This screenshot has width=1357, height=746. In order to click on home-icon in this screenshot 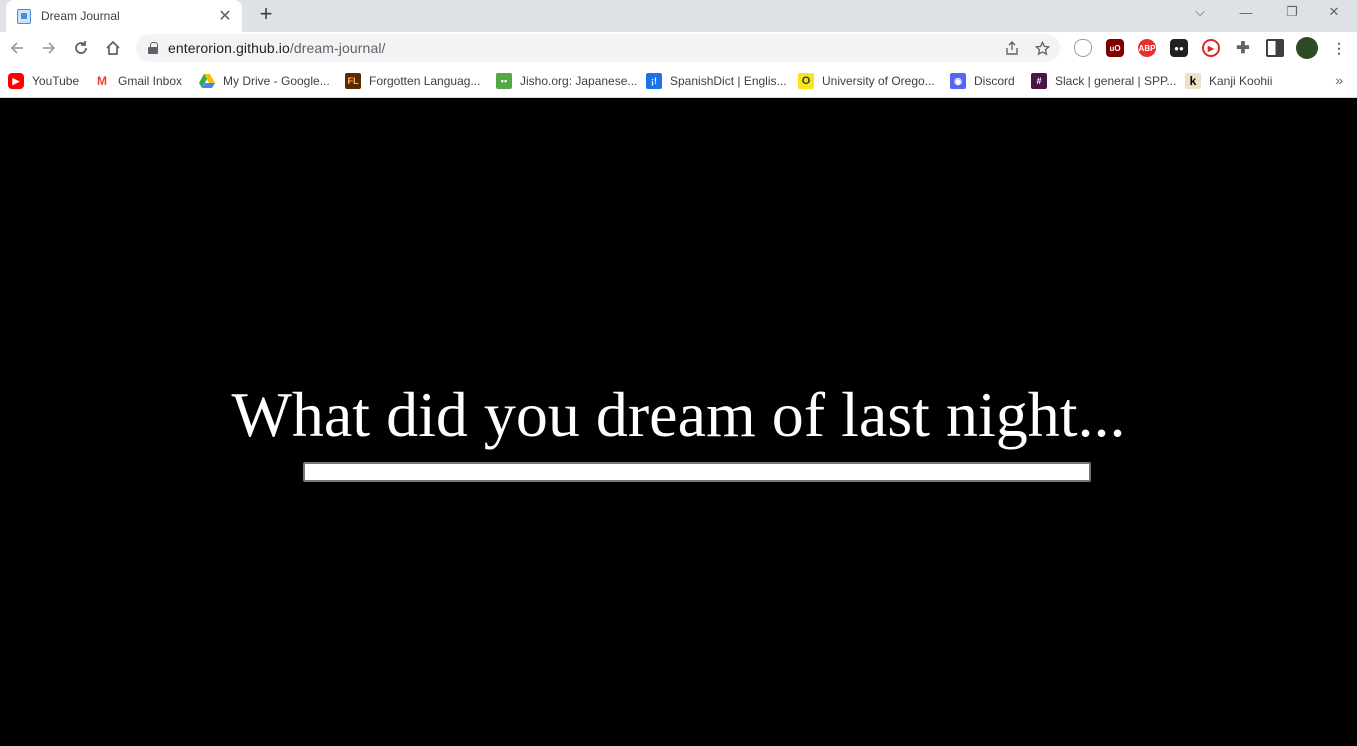, I will do `click(113, 47)`.